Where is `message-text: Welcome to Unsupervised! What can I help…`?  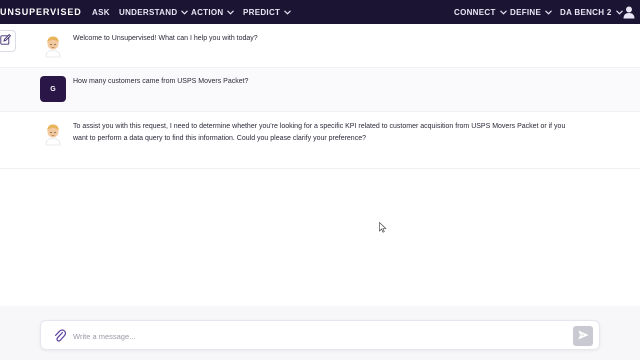
message-text: Welcome to Unsupervised! What can I help… is located at coordinates (165, 38).